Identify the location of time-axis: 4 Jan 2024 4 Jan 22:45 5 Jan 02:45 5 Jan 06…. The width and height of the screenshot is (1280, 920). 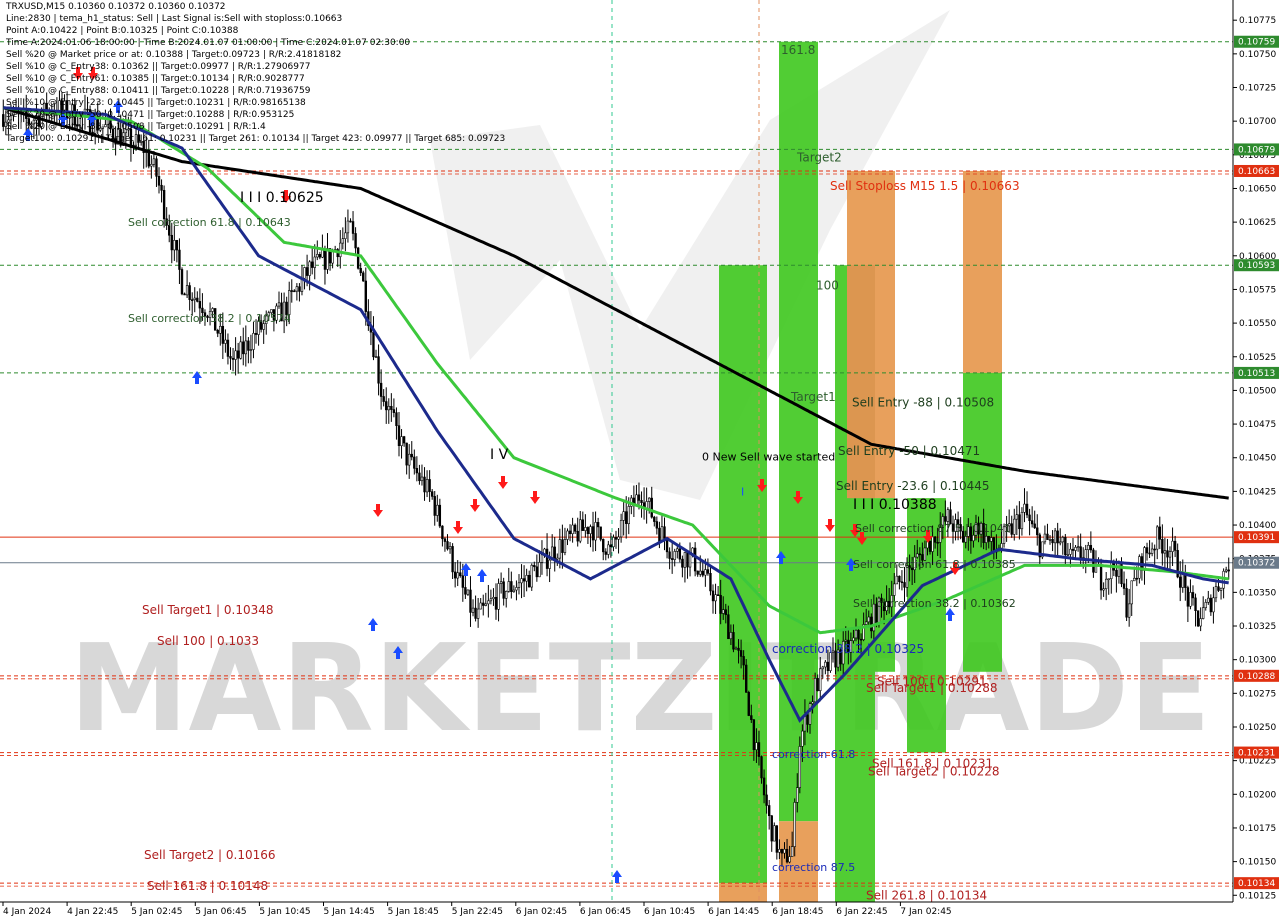
(616, 910).